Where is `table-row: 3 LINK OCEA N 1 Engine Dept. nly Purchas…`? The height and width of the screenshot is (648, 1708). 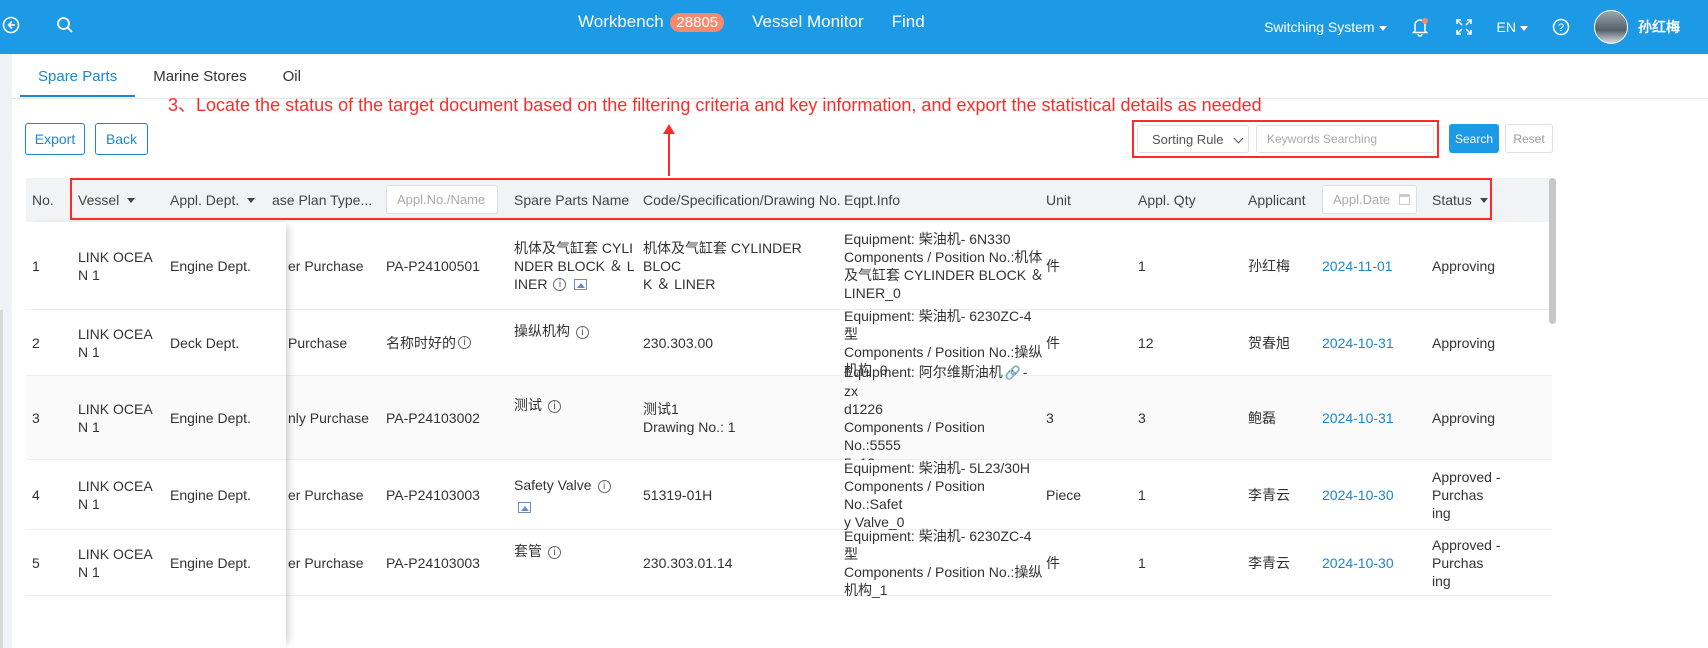
table-row: 3 LINK OCEA N 1 Engine Dept. nly Purchas… is located at coordinates (789, 417).